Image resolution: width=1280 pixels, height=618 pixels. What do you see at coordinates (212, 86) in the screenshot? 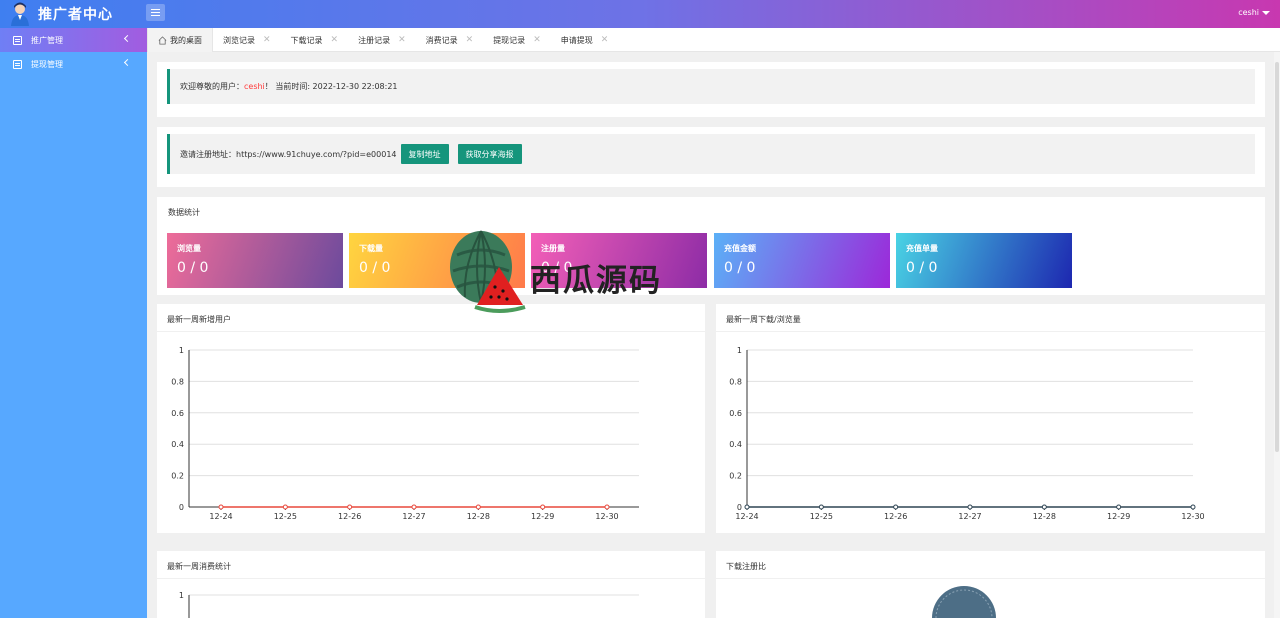
I see `welcome-prefix: 欢迎尊敬的用户：` at bounding box center [212, 86].